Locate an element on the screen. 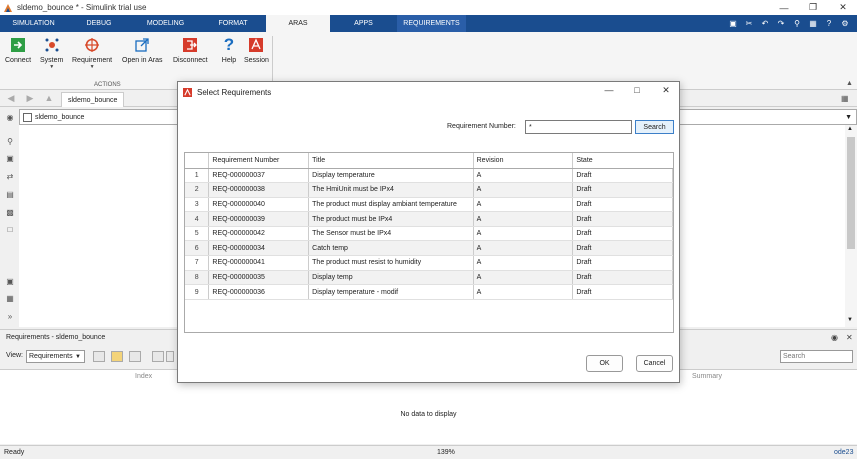  panel-search-input: Search is located at coordinates (816, 356).